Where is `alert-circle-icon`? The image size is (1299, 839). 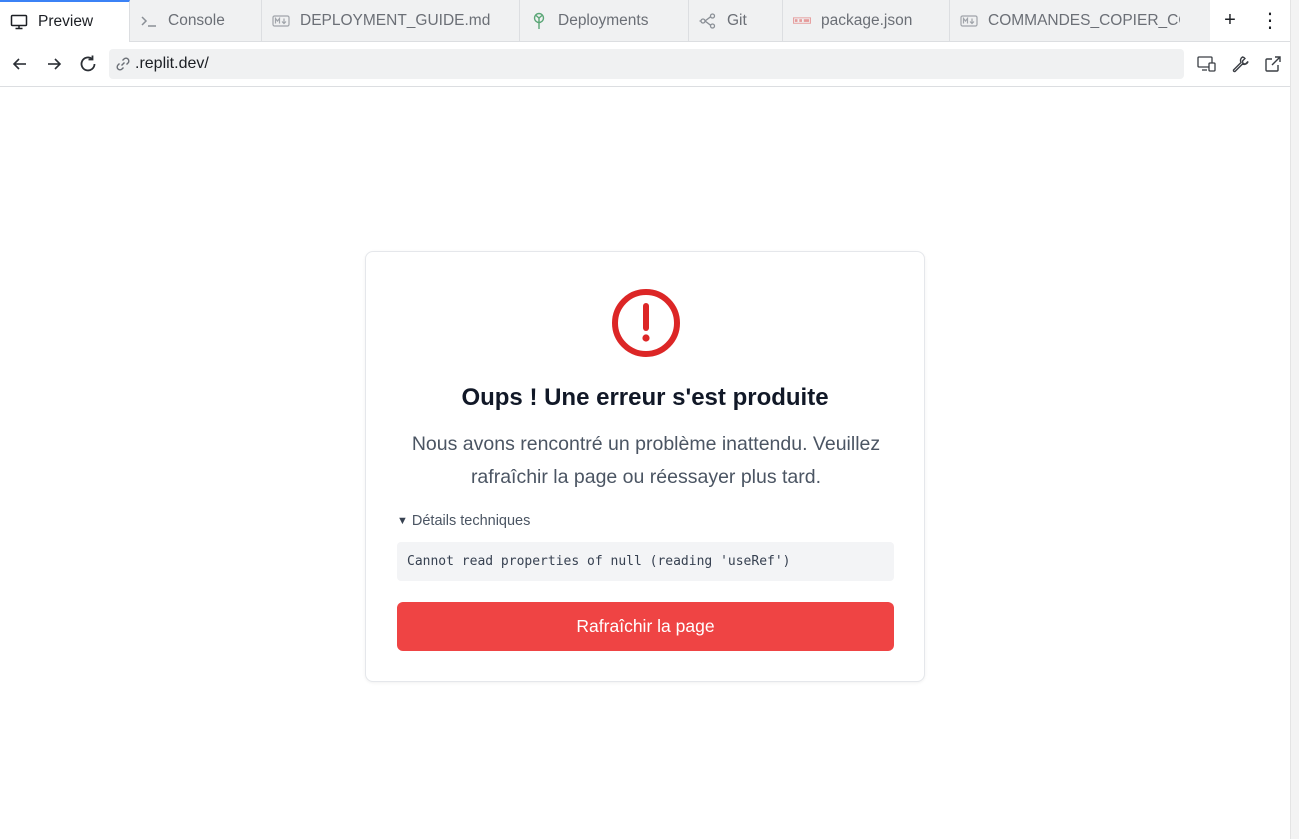 alert-circle-icon is located at coordinates (646, 323).